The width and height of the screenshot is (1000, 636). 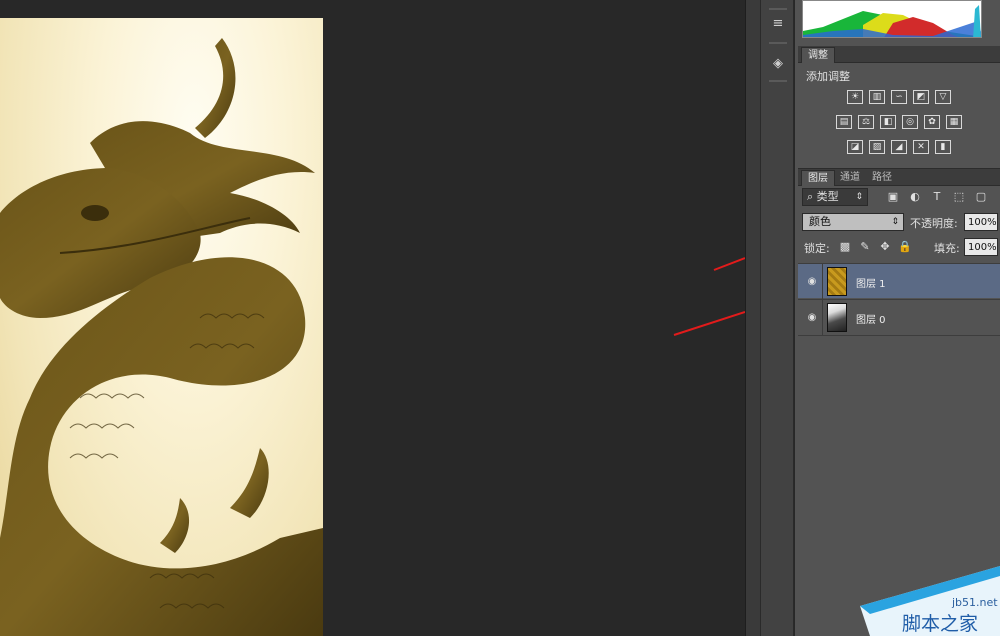 I want to click on color-balance-icon: ⚖, so click(x=866, y=122).